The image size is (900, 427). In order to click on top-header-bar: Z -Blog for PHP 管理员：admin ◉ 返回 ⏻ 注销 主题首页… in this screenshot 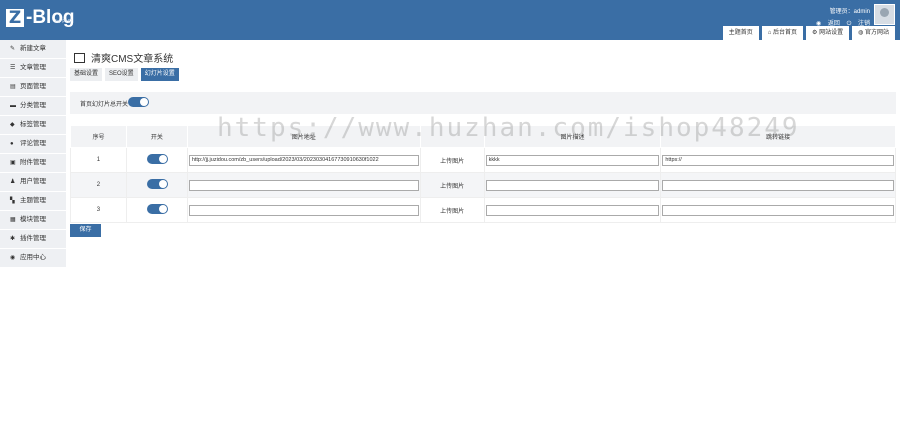, I will do `click(450, 20)`.